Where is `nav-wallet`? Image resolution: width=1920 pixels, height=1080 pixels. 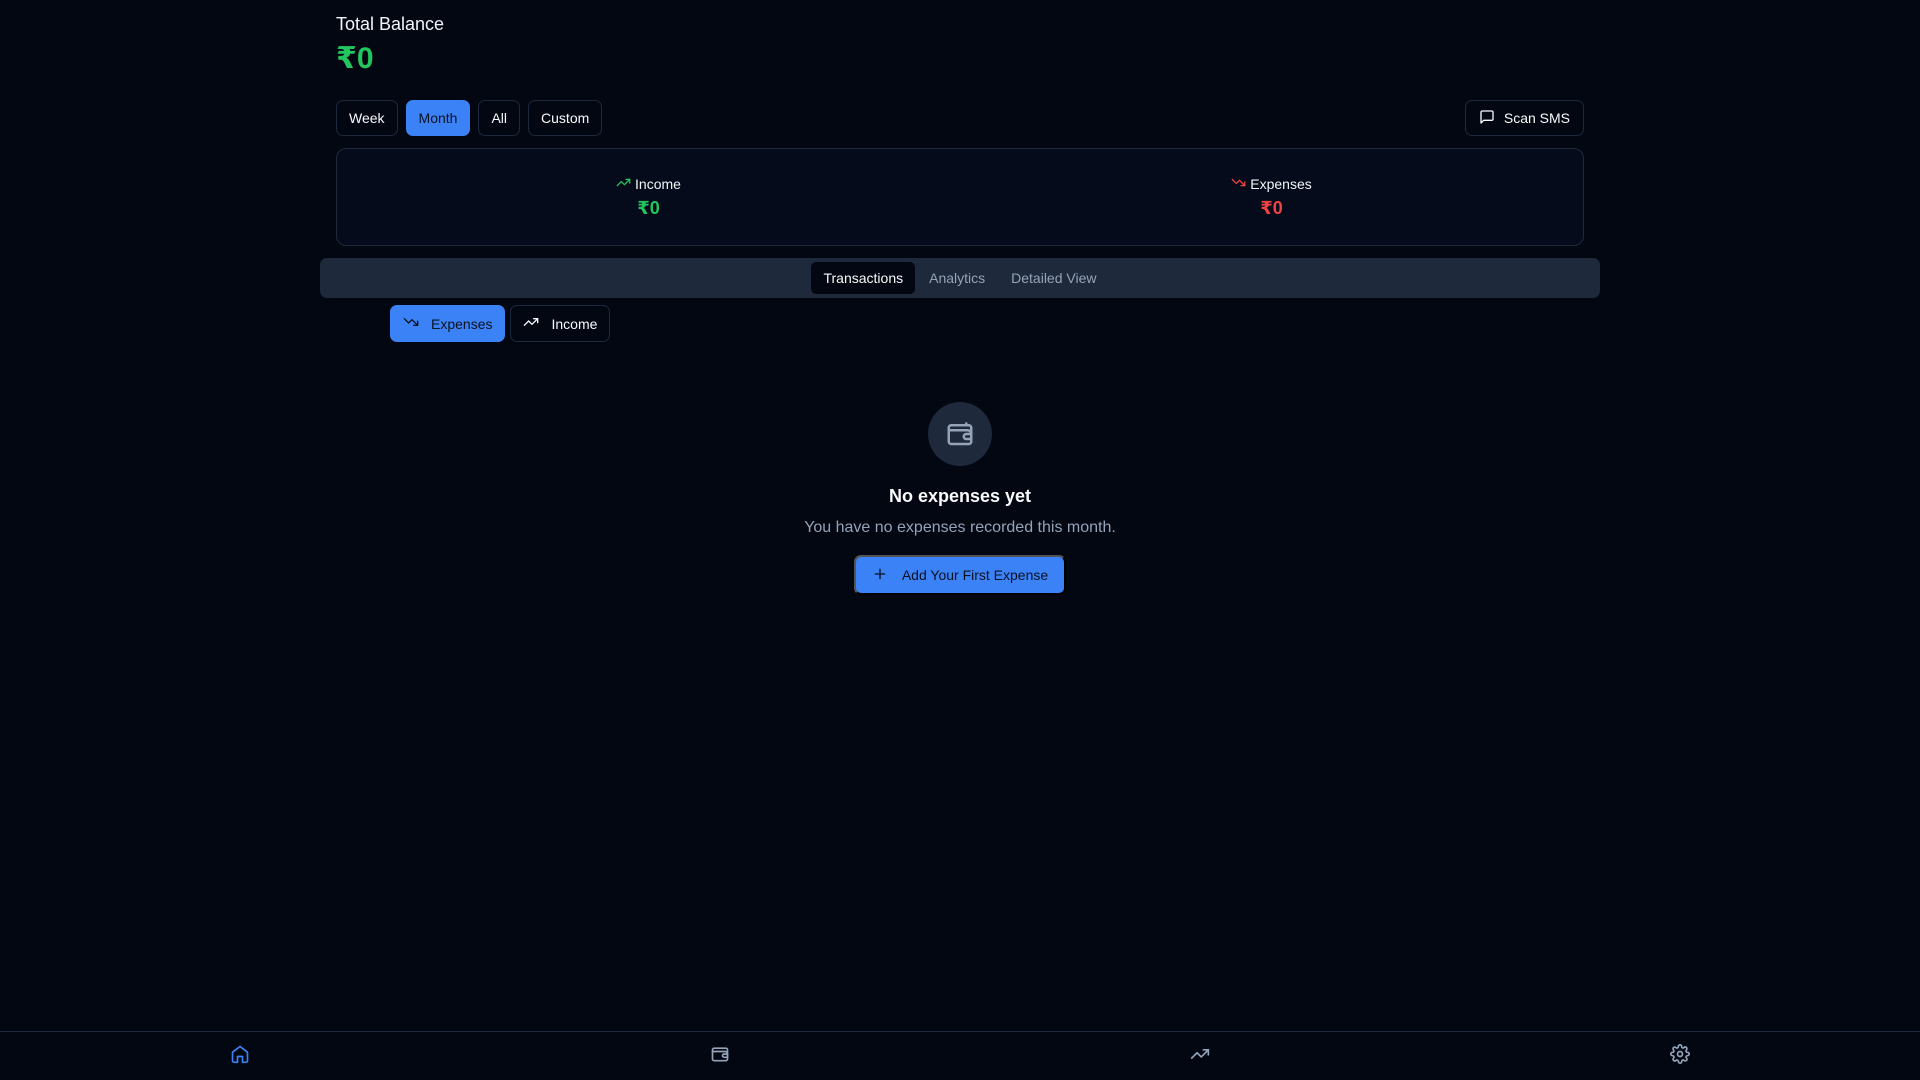 nav-wallet is located at coordinates (720, 1056).